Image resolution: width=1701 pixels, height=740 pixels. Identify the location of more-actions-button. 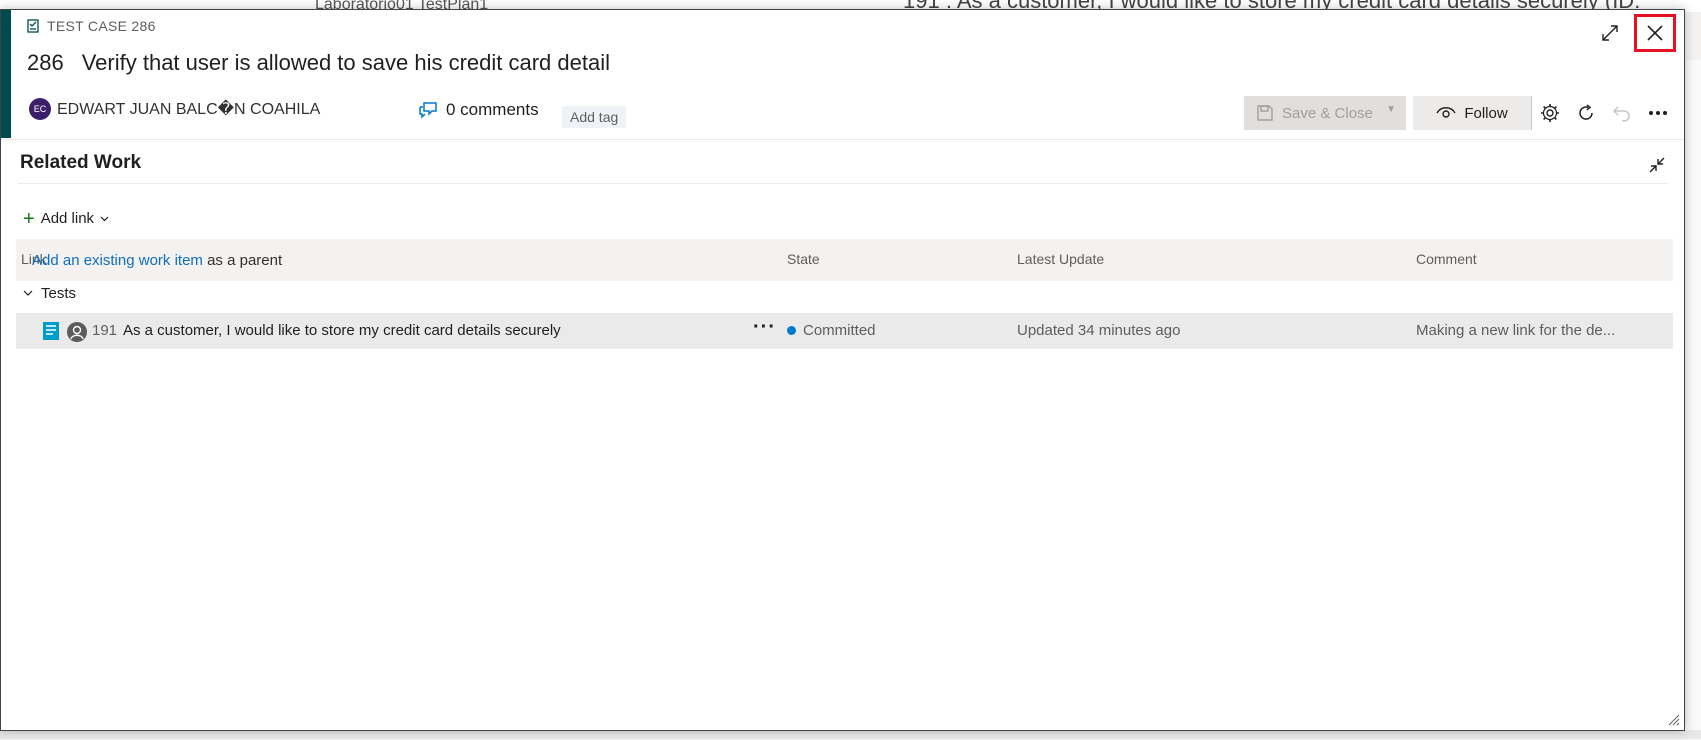
(1658, 113).